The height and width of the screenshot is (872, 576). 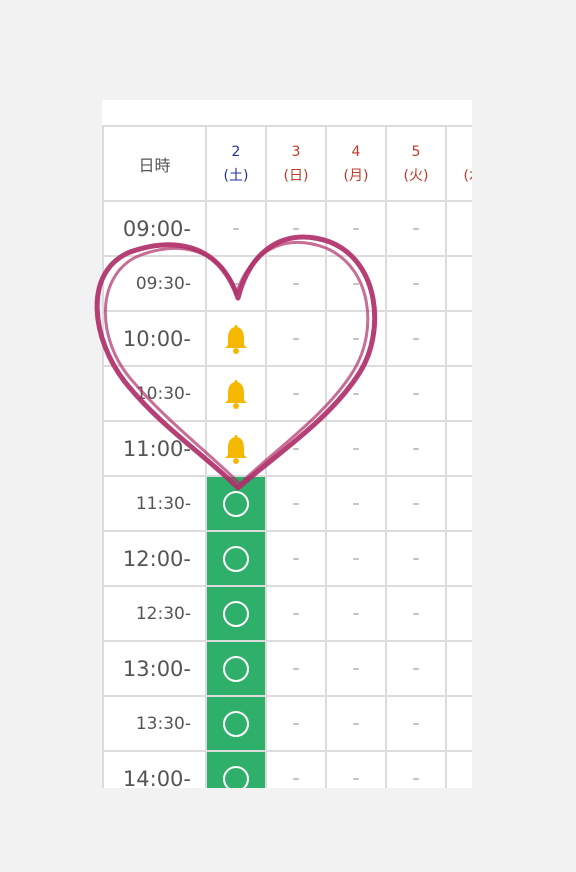 What do you see at coordinates (468, 164) in the screenshot?
I see `day-label: 6(水)` at bounding box center [468, 164].